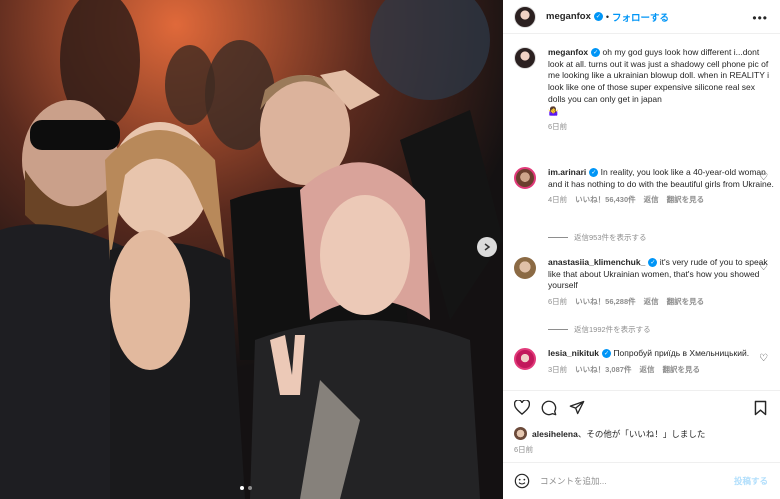 This screenshot has width=780, height=499. Describe the element at coordinates (630, 481) in the screenshot. I see `comment-input` at that location.